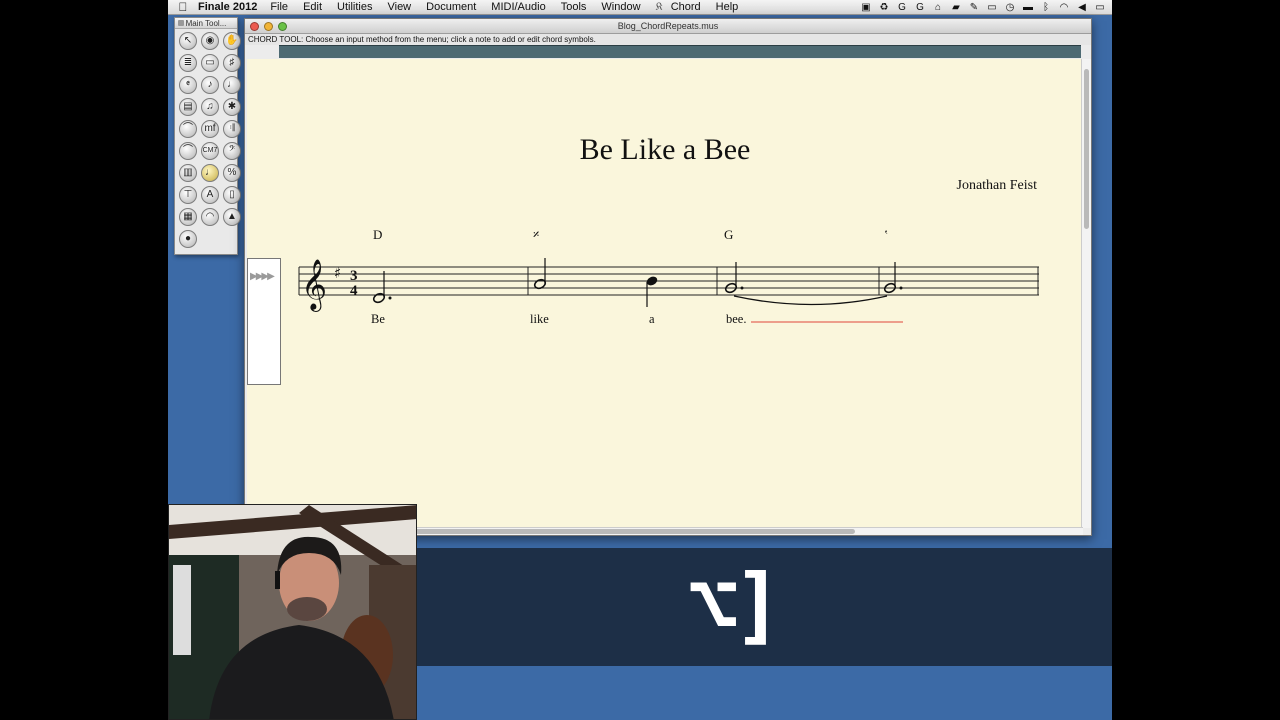 This screenshot has height=720, width=1280. I want to click on articulation-tool-icon: ⌒, so click(188, 129).